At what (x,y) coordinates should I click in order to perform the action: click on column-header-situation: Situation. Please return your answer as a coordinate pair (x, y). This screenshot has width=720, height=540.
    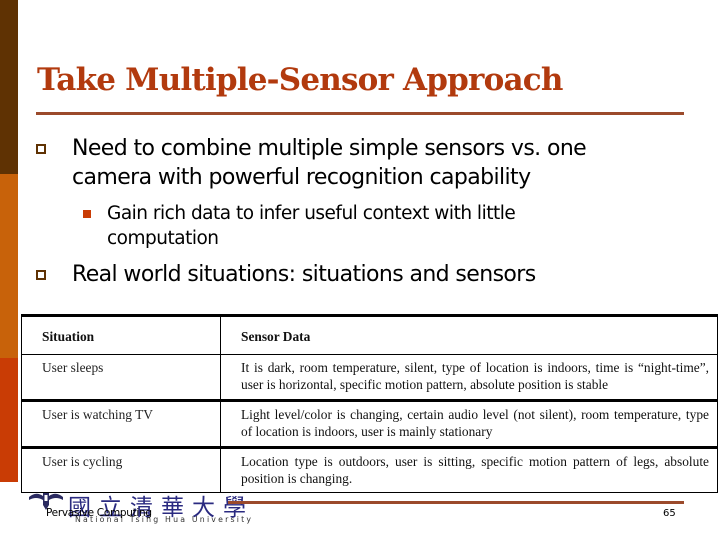
    Looking at the image, I should click on (121, 334).